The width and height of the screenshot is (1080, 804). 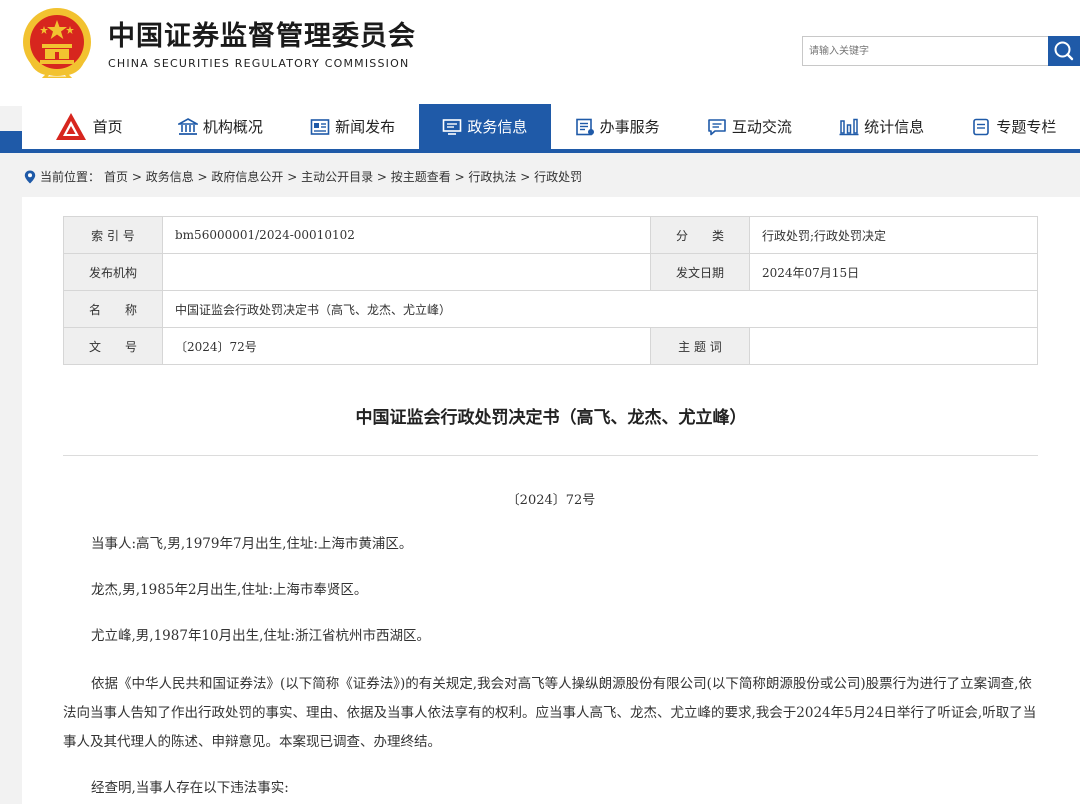 What do you see at coordinates (406, 235) in the screenshot?
I see `index-value: bm56000001/2024-00010102` at bounding box center [406, 235].